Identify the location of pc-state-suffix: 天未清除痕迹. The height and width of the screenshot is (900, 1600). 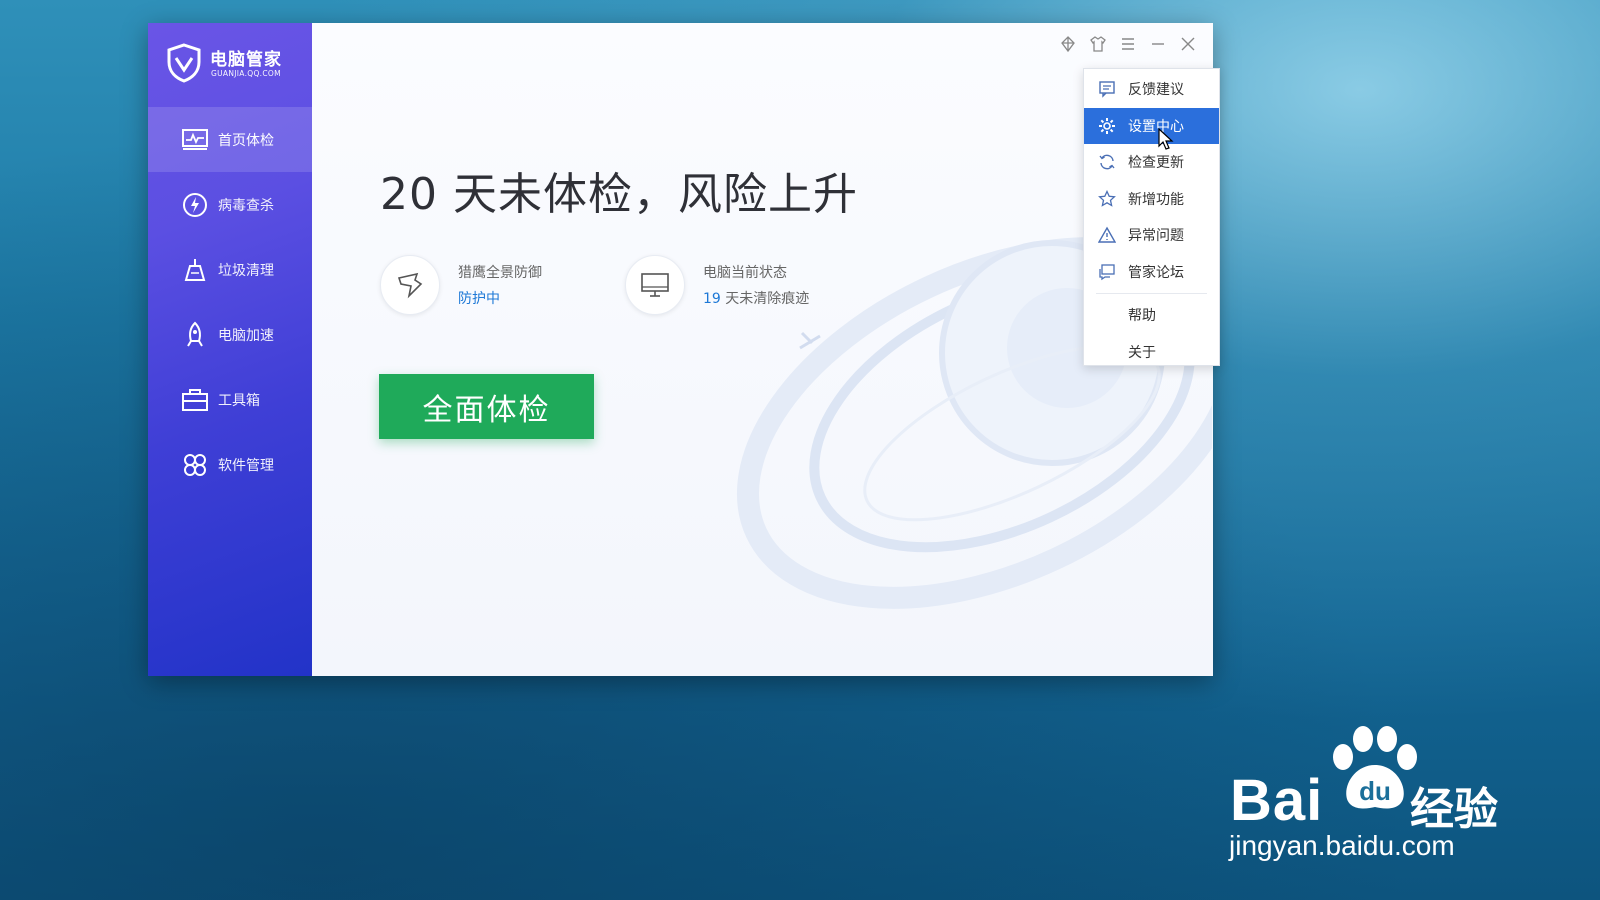
(767, 299).